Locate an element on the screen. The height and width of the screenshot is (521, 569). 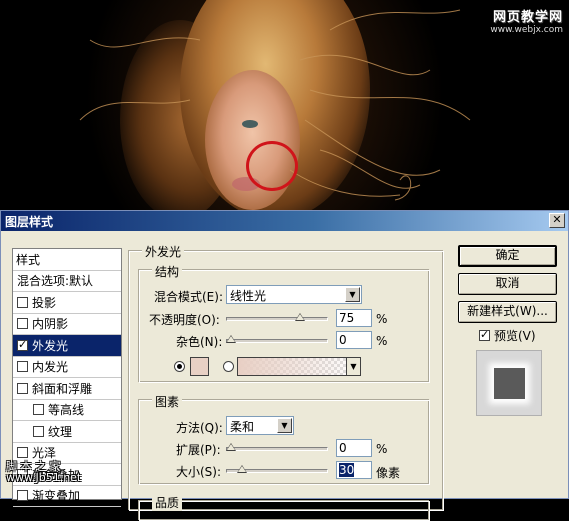
dialog-titlebar: 图层样式 ✕ is located at coordinates (284, 221).